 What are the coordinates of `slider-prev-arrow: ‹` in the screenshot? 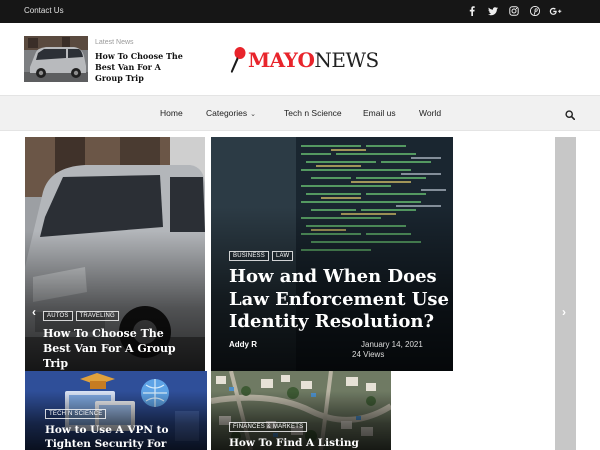 It's located at (34, 312).